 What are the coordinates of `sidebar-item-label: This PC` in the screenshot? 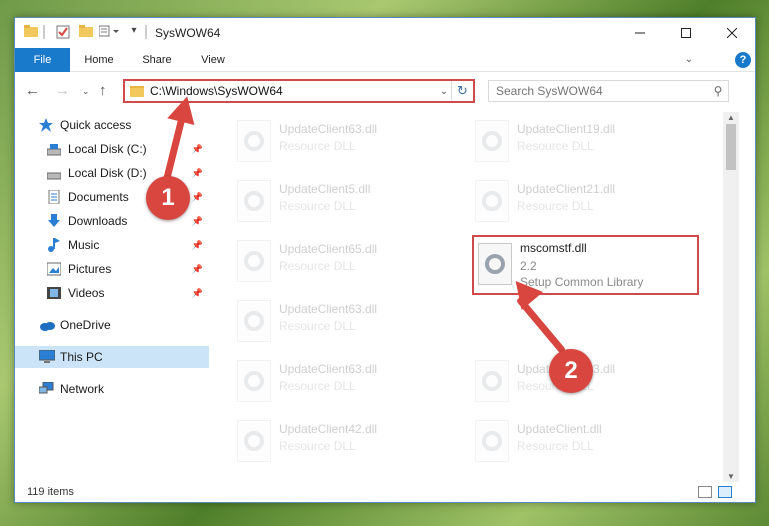 It's located at (81, 357).